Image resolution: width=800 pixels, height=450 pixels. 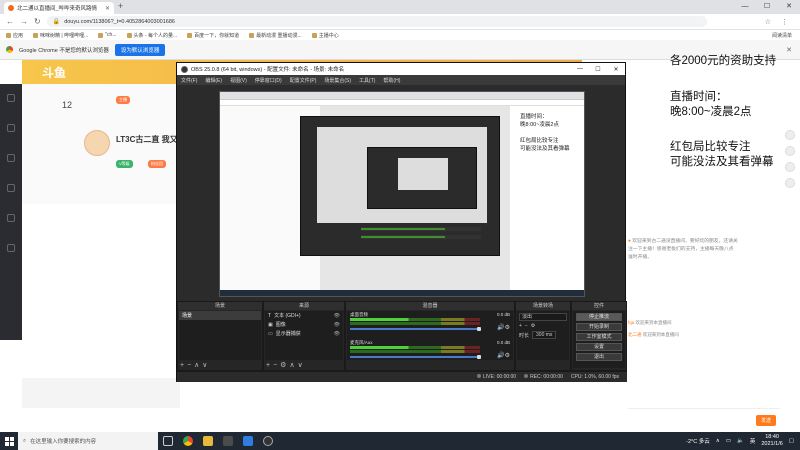 What do you see at coordinates (599, 337) in the screenshot?
I see `studio-mode-button: 工作室模式` at bounding box center [599, 337].